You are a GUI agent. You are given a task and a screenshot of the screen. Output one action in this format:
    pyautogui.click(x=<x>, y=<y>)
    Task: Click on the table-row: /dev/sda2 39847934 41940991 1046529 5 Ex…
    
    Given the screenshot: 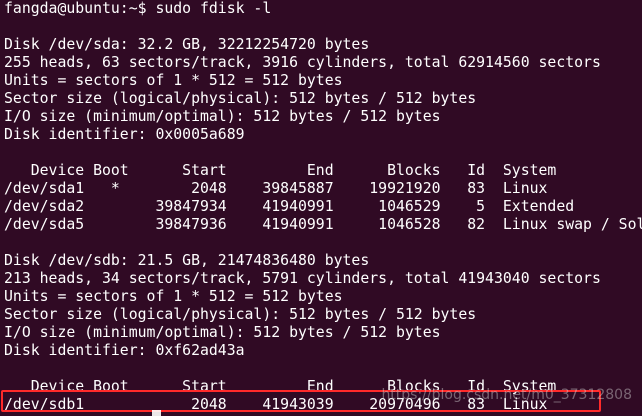 What is the action you would take?
    pyautogui.click(x=289, y=206)
    